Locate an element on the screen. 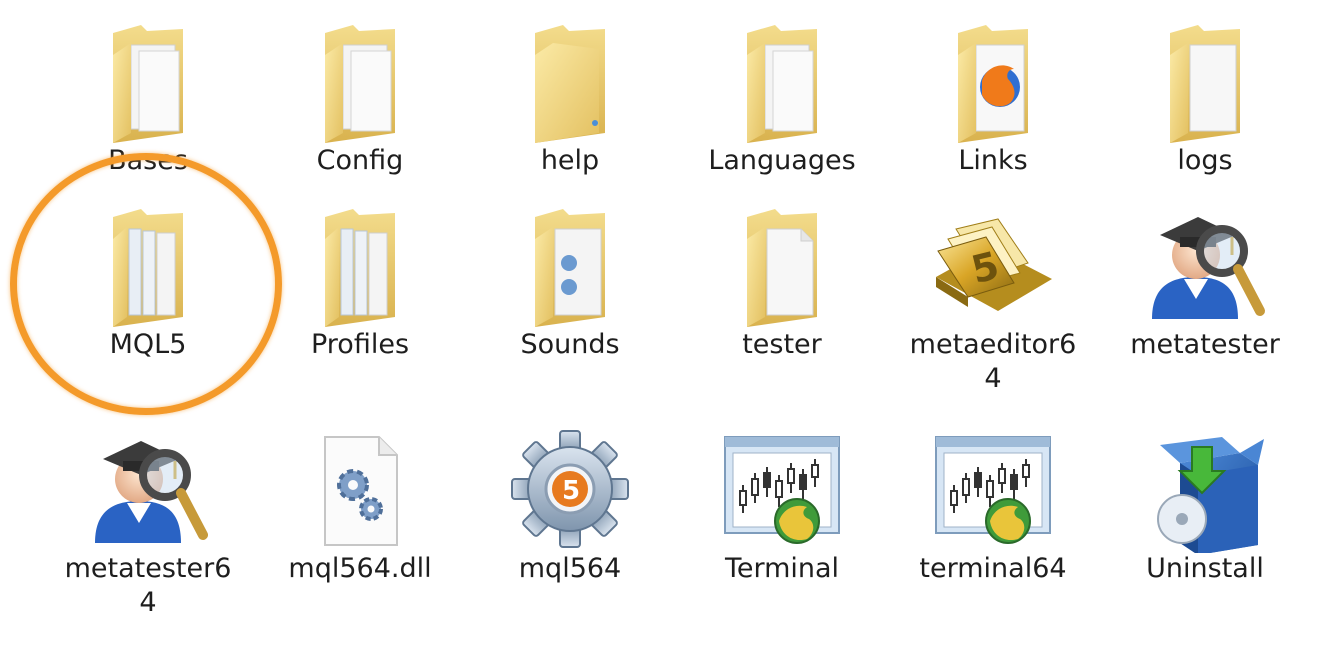  item-metaeditor64: 5 metaeditor64 is located at coordinates (993, 295).